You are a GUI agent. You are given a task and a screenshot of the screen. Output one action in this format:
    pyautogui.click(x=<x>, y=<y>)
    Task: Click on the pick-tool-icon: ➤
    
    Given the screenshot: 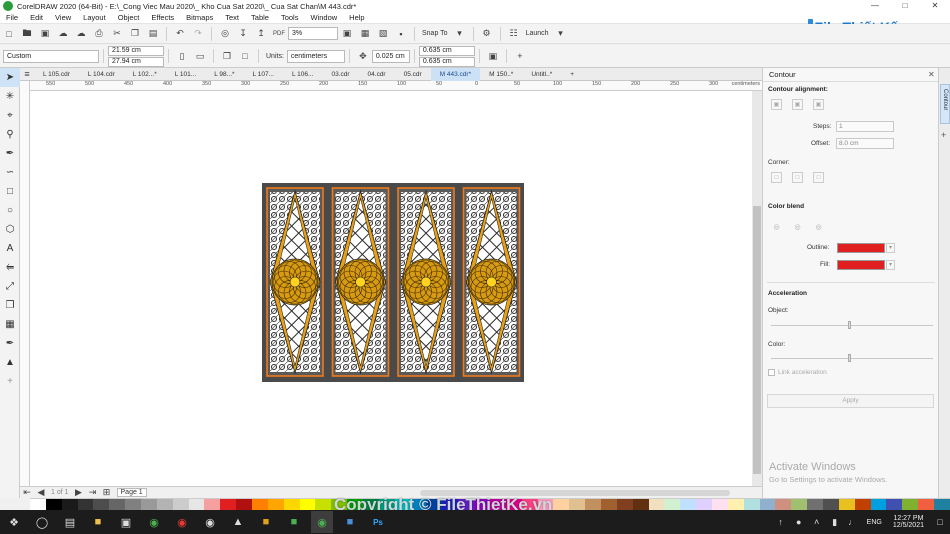 What is the action you would take?
    pyautogui.click(x=10, y=77)
    